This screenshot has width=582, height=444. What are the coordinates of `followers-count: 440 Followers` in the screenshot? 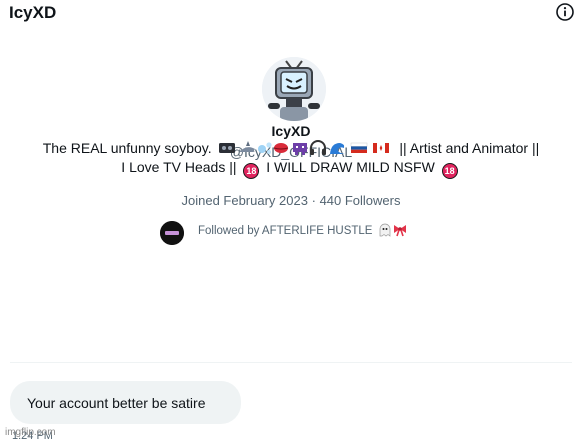 It's located at (360, 200).